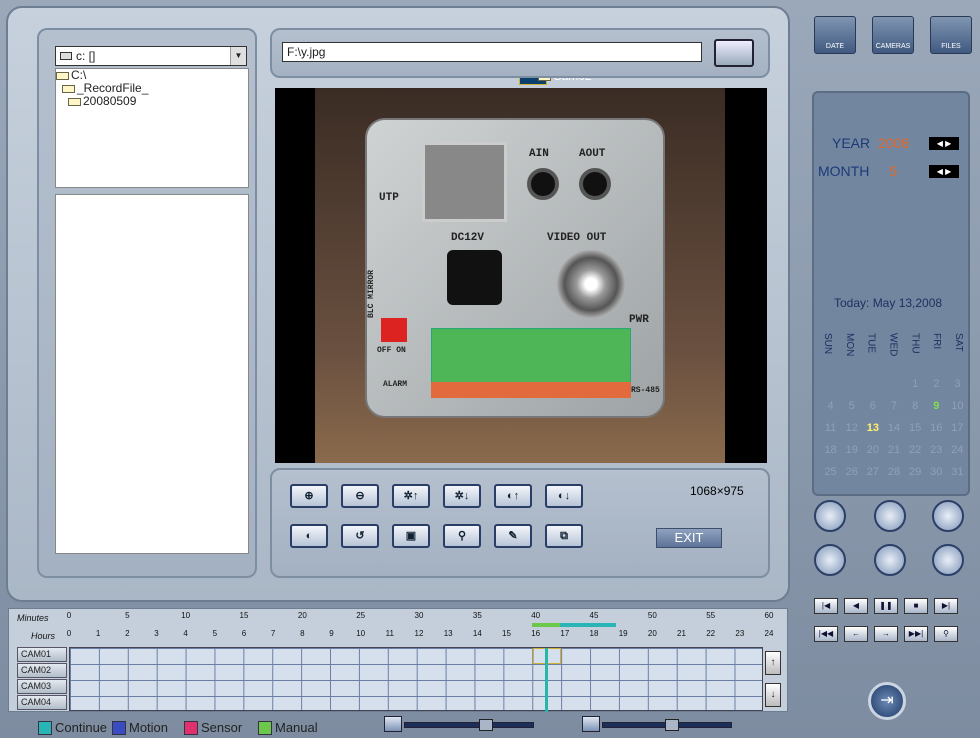 The height and width of the screenshot is (738, 980). What do you see at coordinates (595, 184) in the screenshot?
I see `aout-jack` at bounding box center [595, 184].